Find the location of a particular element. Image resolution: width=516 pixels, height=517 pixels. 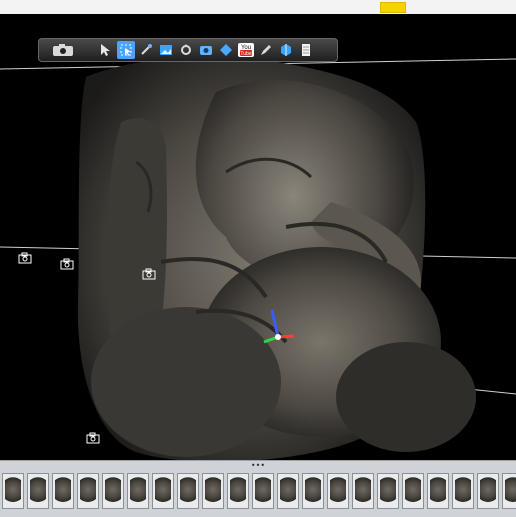

pen-icon is located at coordinates (266, 50).